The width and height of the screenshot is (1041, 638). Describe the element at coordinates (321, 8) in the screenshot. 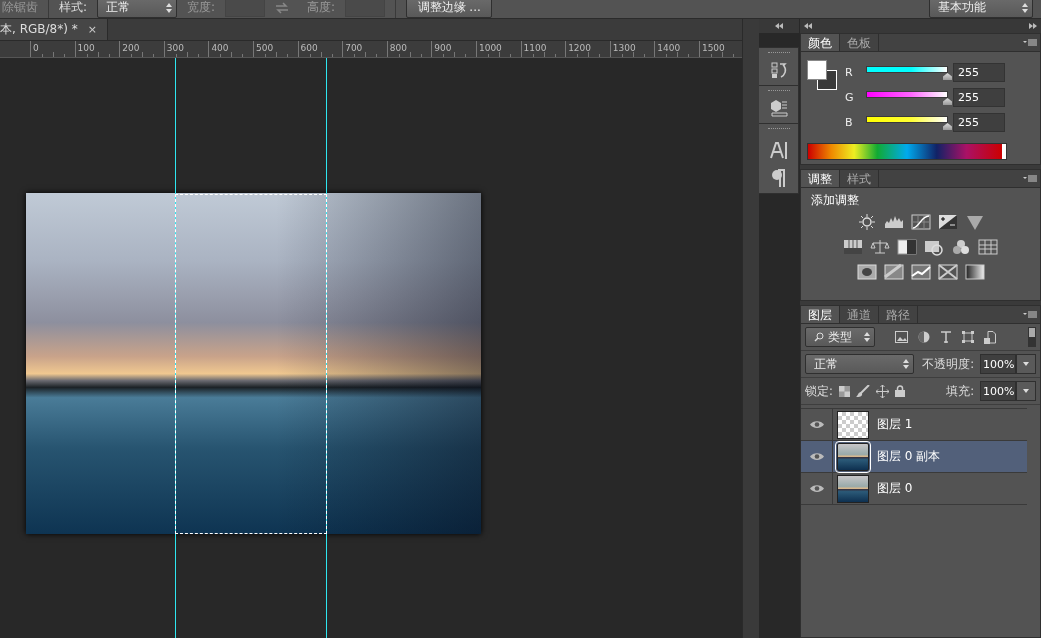

I see `height-label: 高度:` at that location.